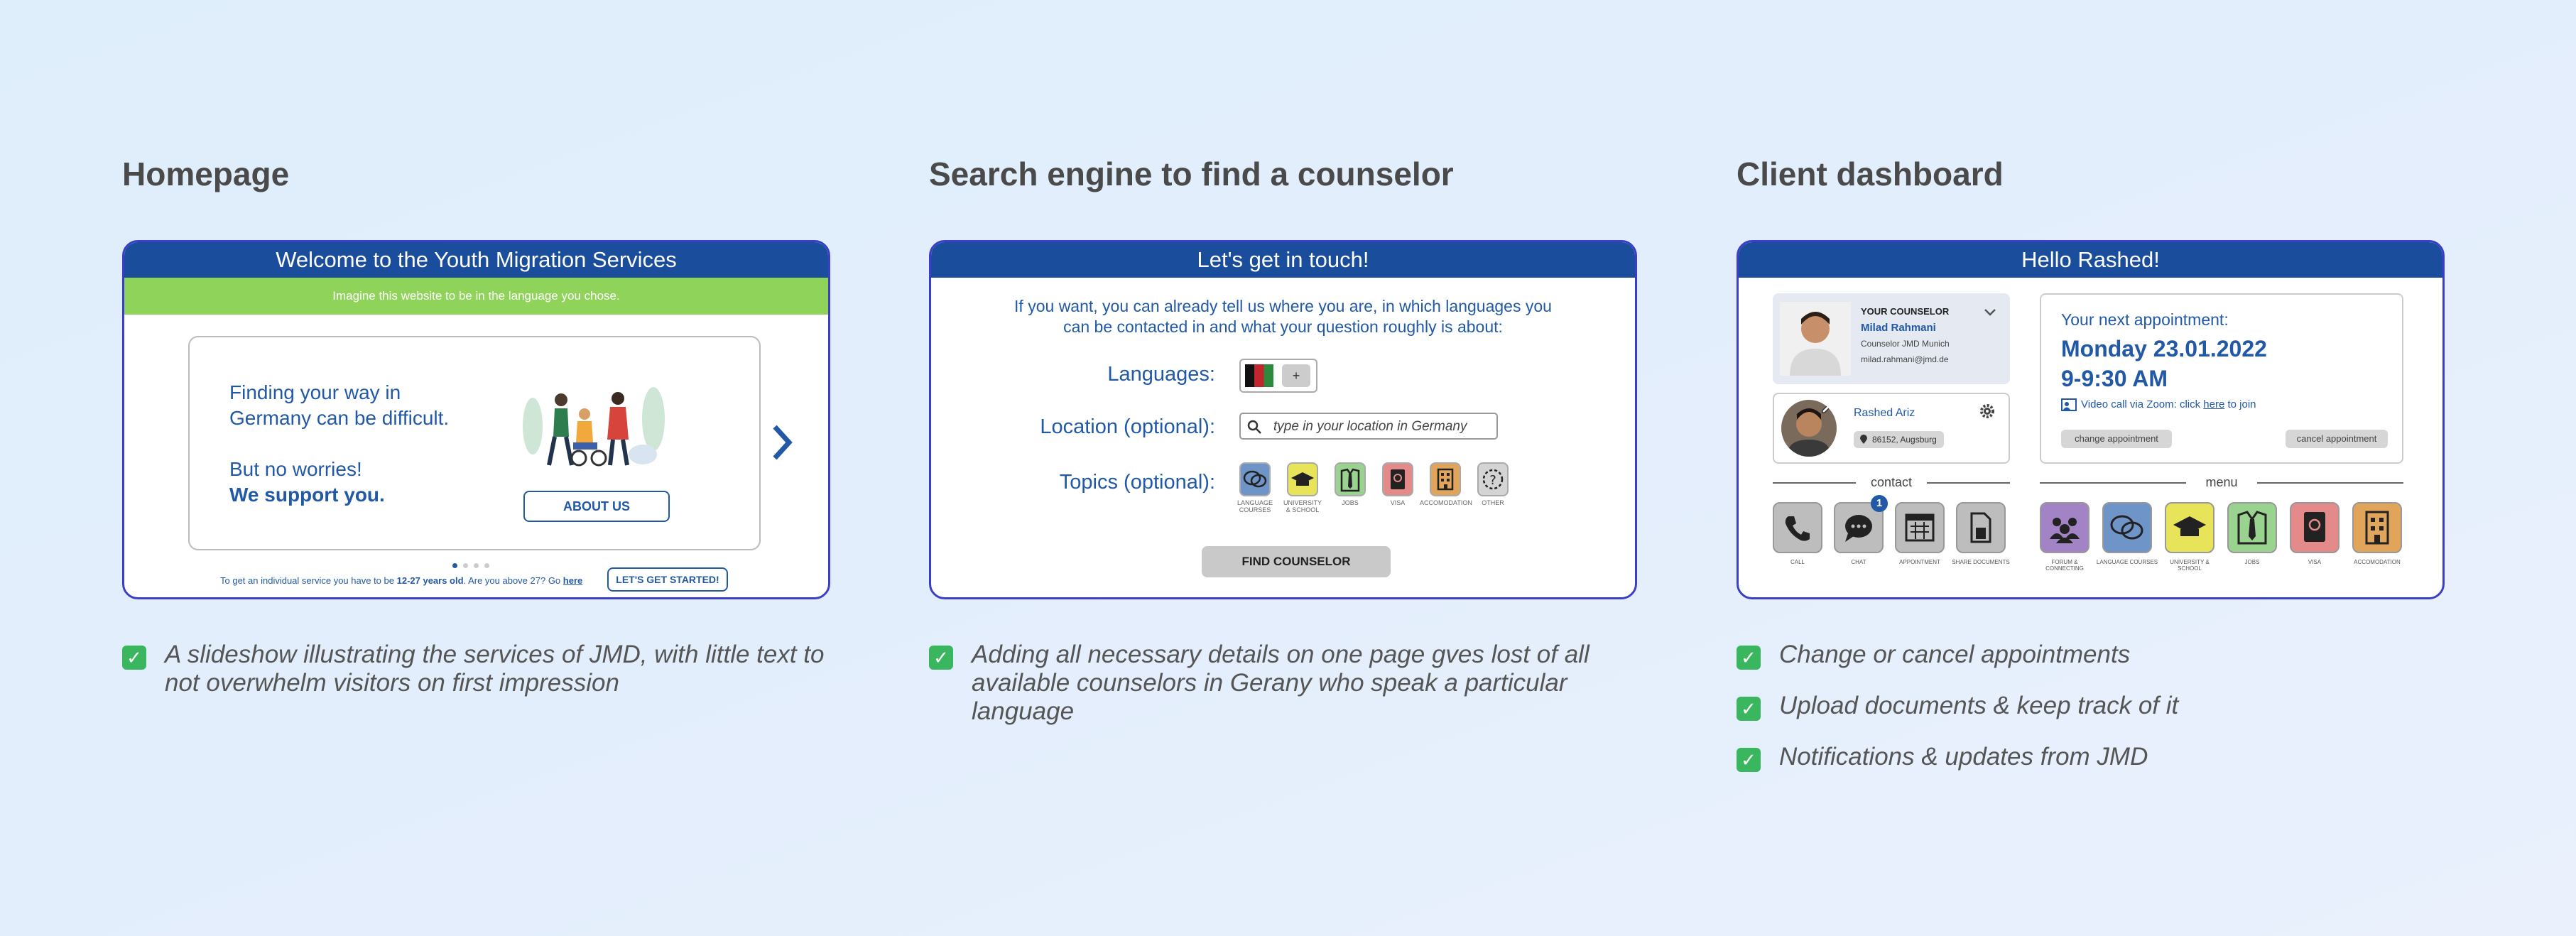 The image size is (2576, 936). I want to click on column-title: Search engine to find a counselor, so click(1192, 174).